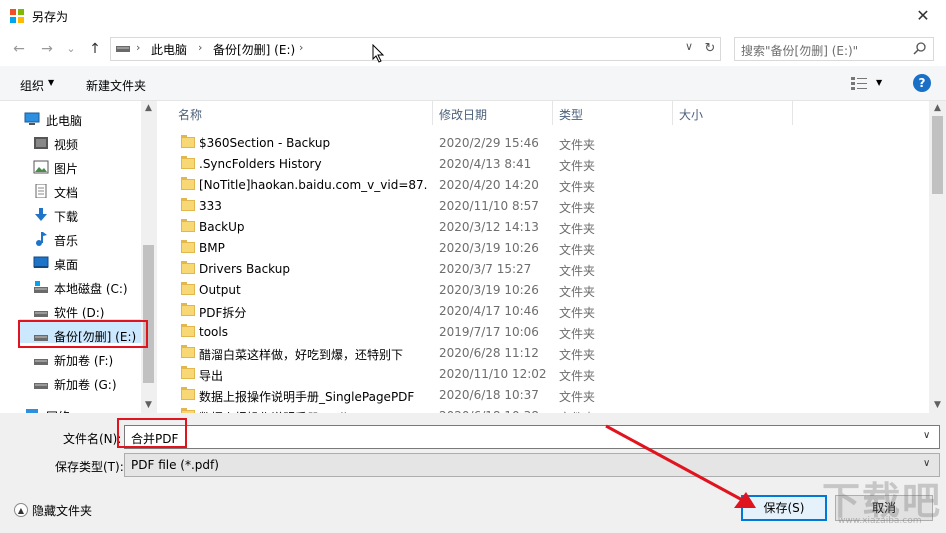 Image resolution: width=946 pixels, height=533 pixels. I want to click on help-icon: ?, so click(922, 83).